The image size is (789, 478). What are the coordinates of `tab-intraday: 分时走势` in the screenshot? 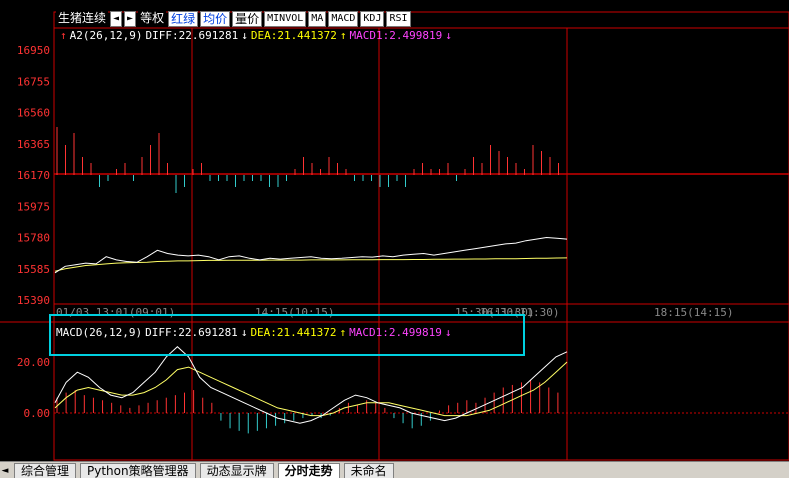 It's located at (308, 470).